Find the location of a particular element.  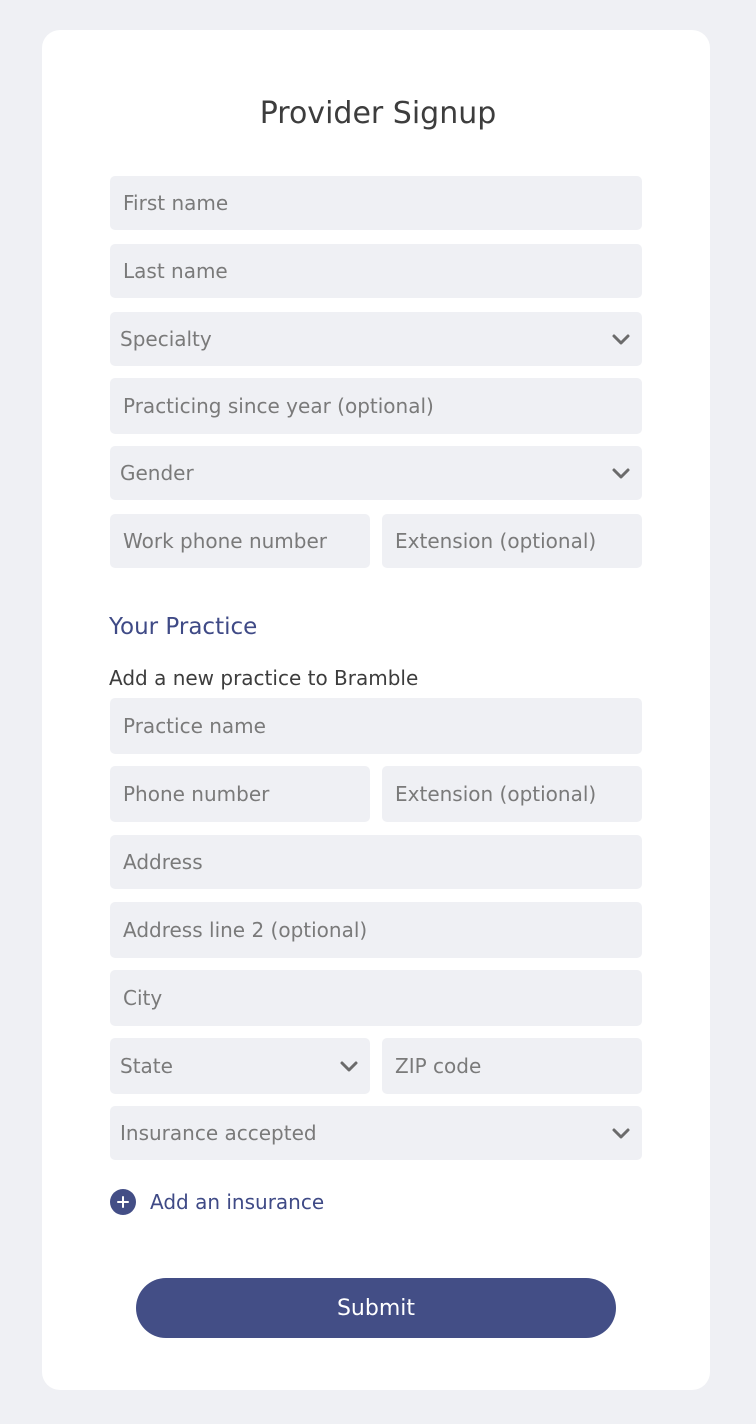

zip-field is located at coordinates (512, 1066).